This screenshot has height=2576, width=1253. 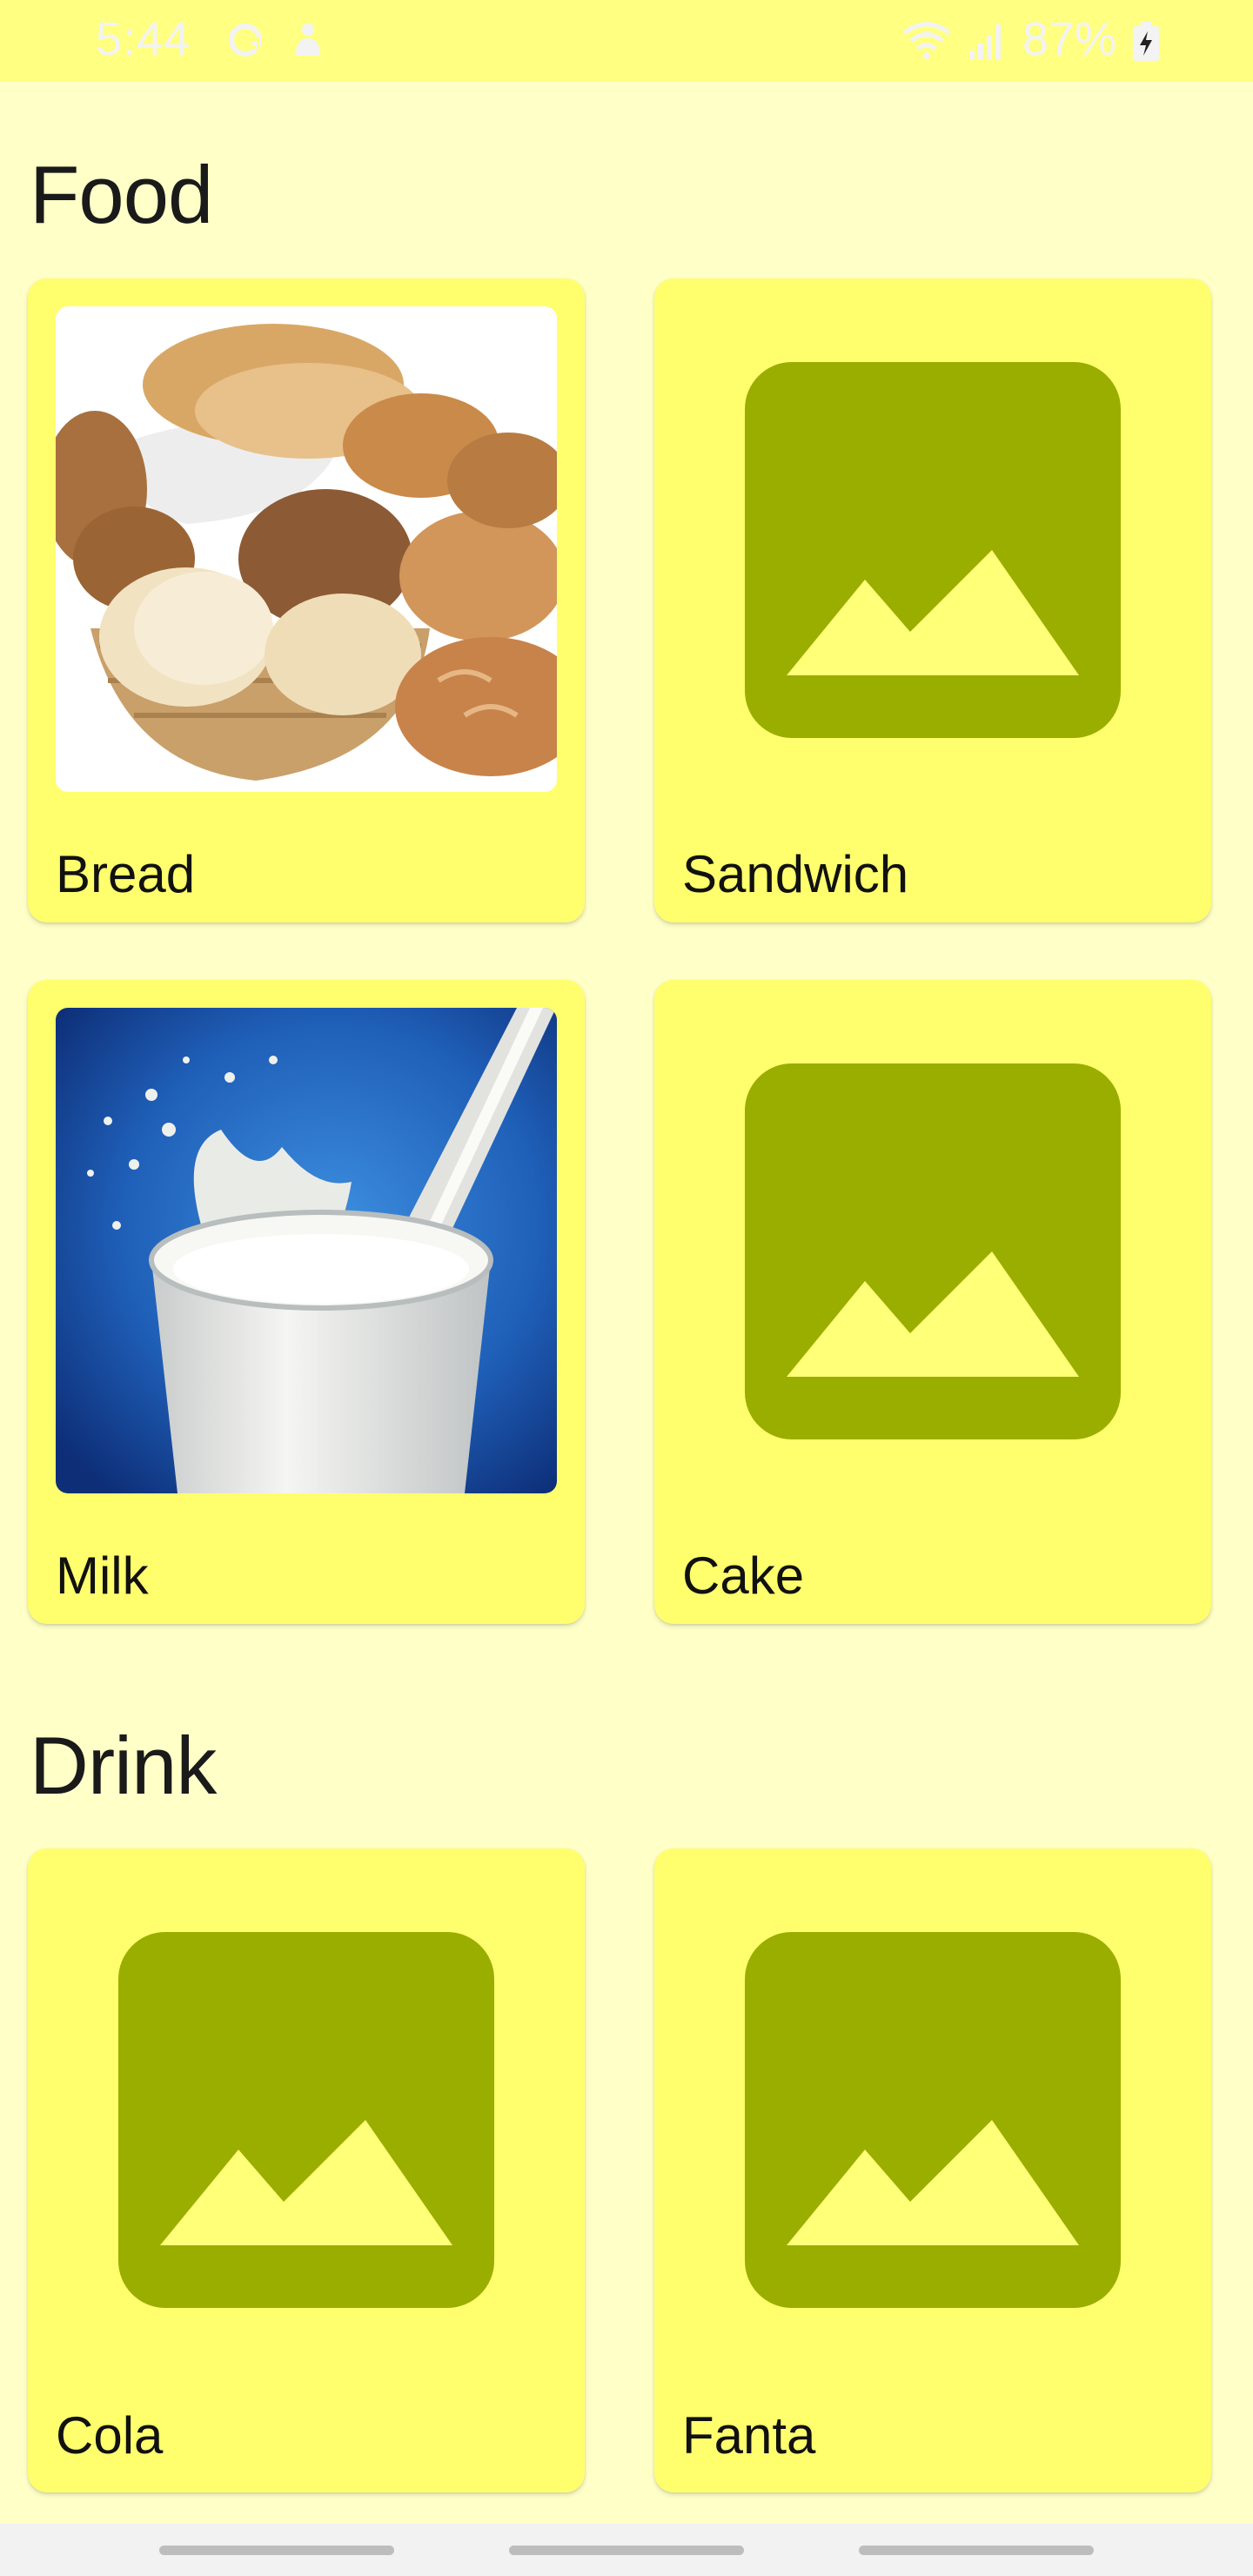 I want to click on nav-recents-button, so click(x=276, y=2550).